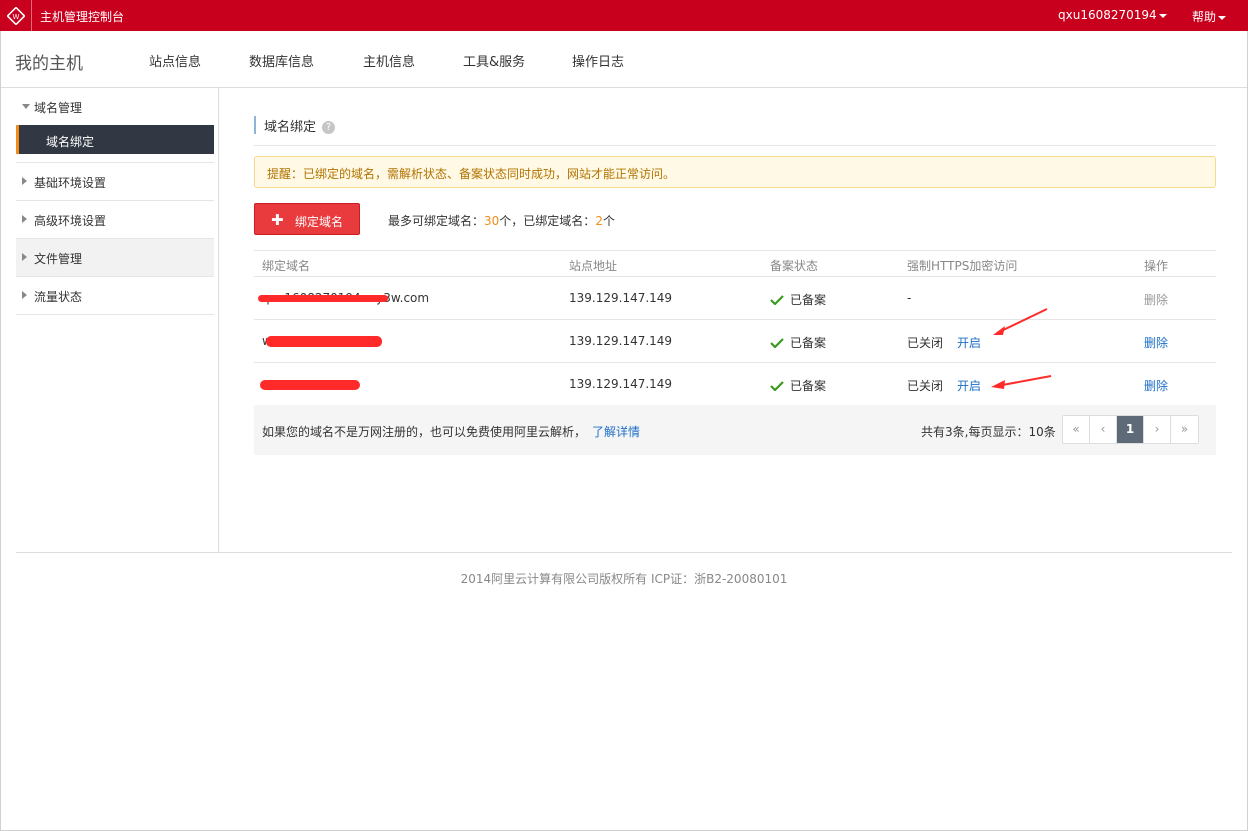 Image resolution: width=1248 pixels, height=831 pixels. I want to click on dns-tip: 如果您的域名不是万网注册的，也可以免费使用阿里云解析， 了解详情, so click(451, 431).